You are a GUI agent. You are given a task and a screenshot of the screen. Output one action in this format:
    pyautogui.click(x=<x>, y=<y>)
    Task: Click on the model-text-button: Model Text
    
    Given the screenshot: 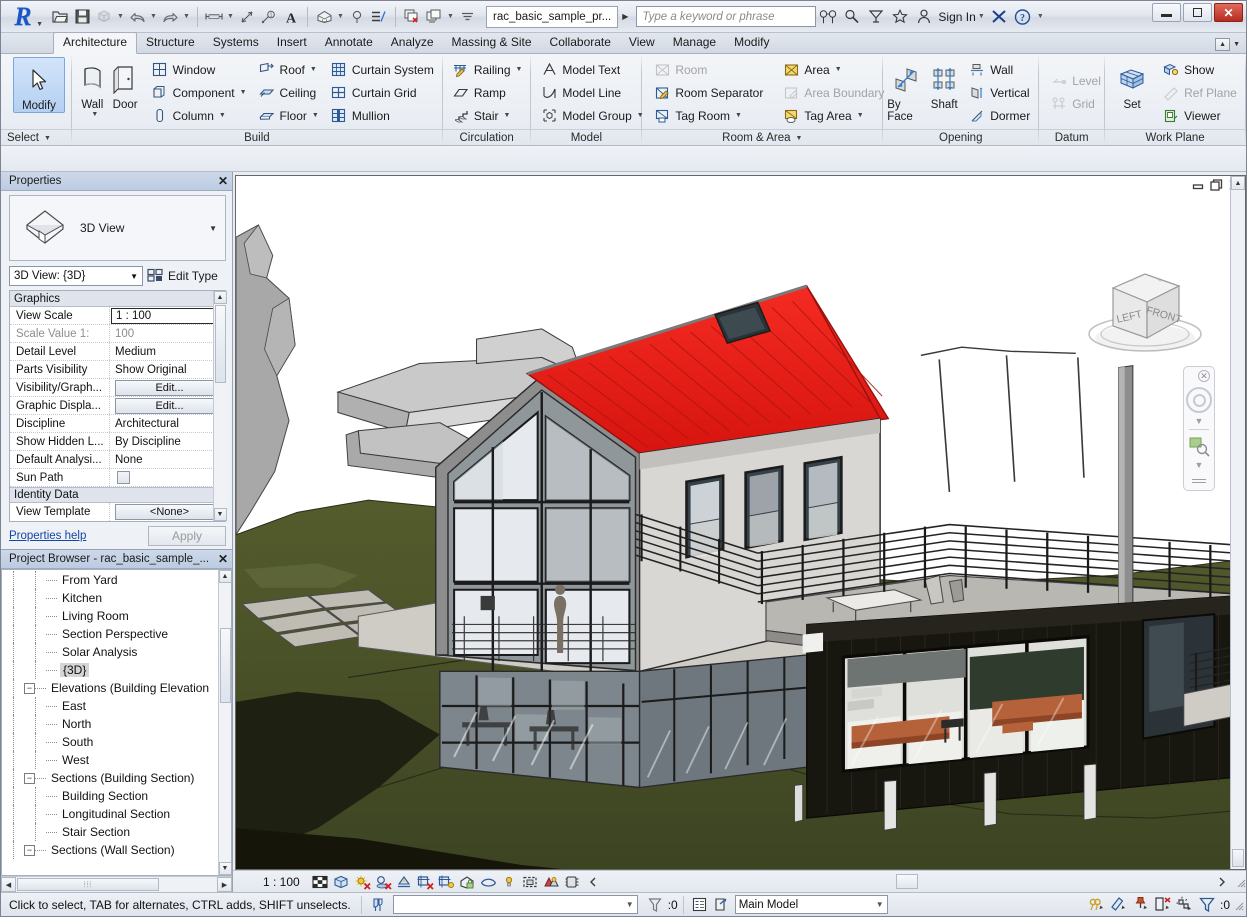 What is the action you would take?
    pyautogui.click(x=592, y=69)
    